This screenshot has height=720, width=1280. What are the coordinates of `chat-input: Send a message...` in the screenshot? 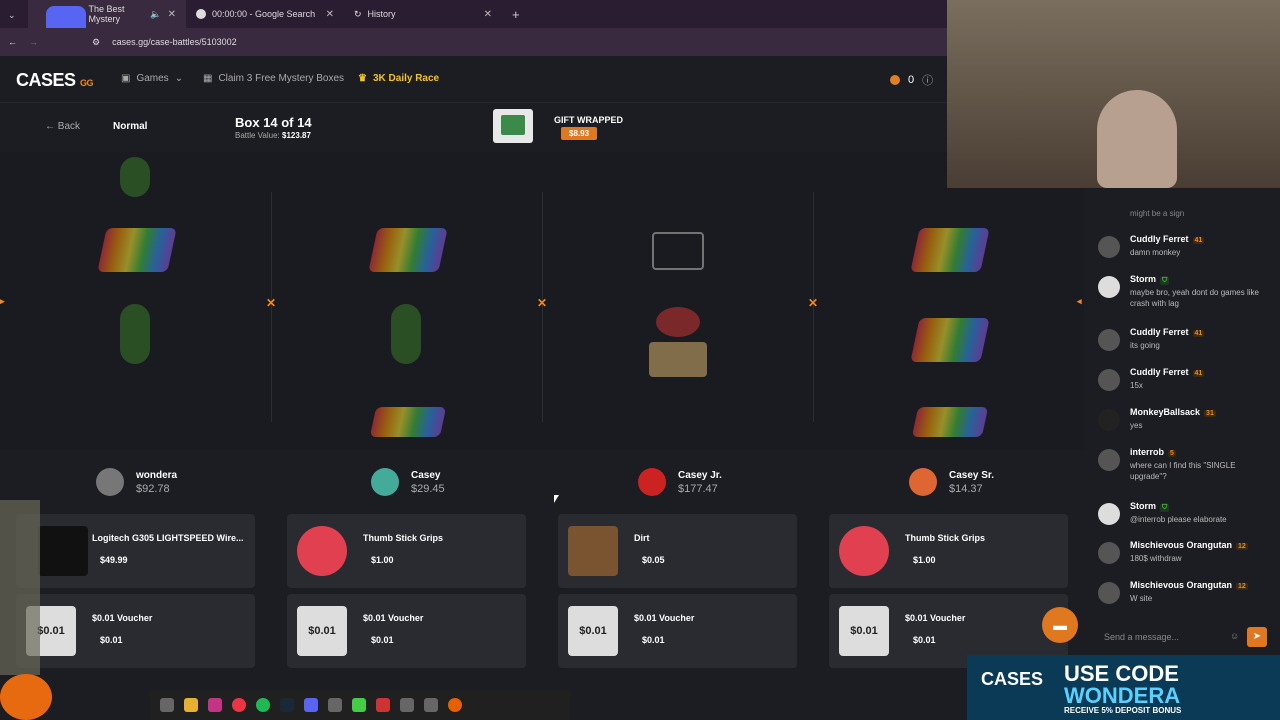 It's located at (1169, 637).